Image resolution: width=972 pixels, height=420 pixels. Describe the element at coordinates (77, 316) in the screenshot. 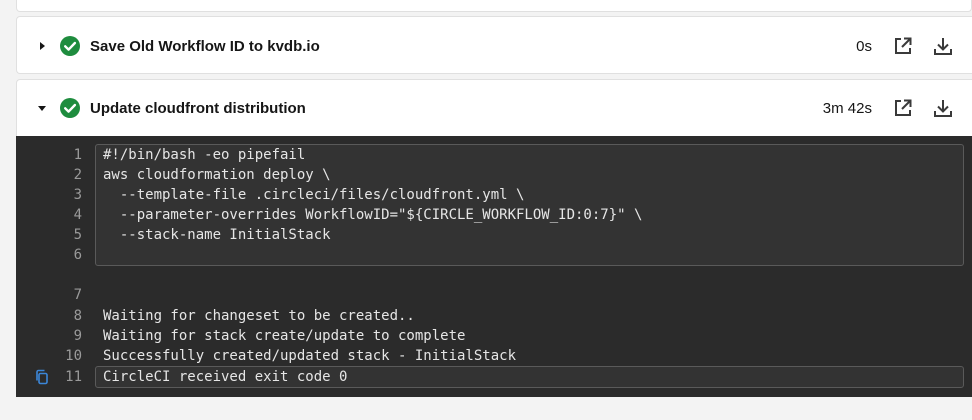

I see `line-number: 8` at that location.